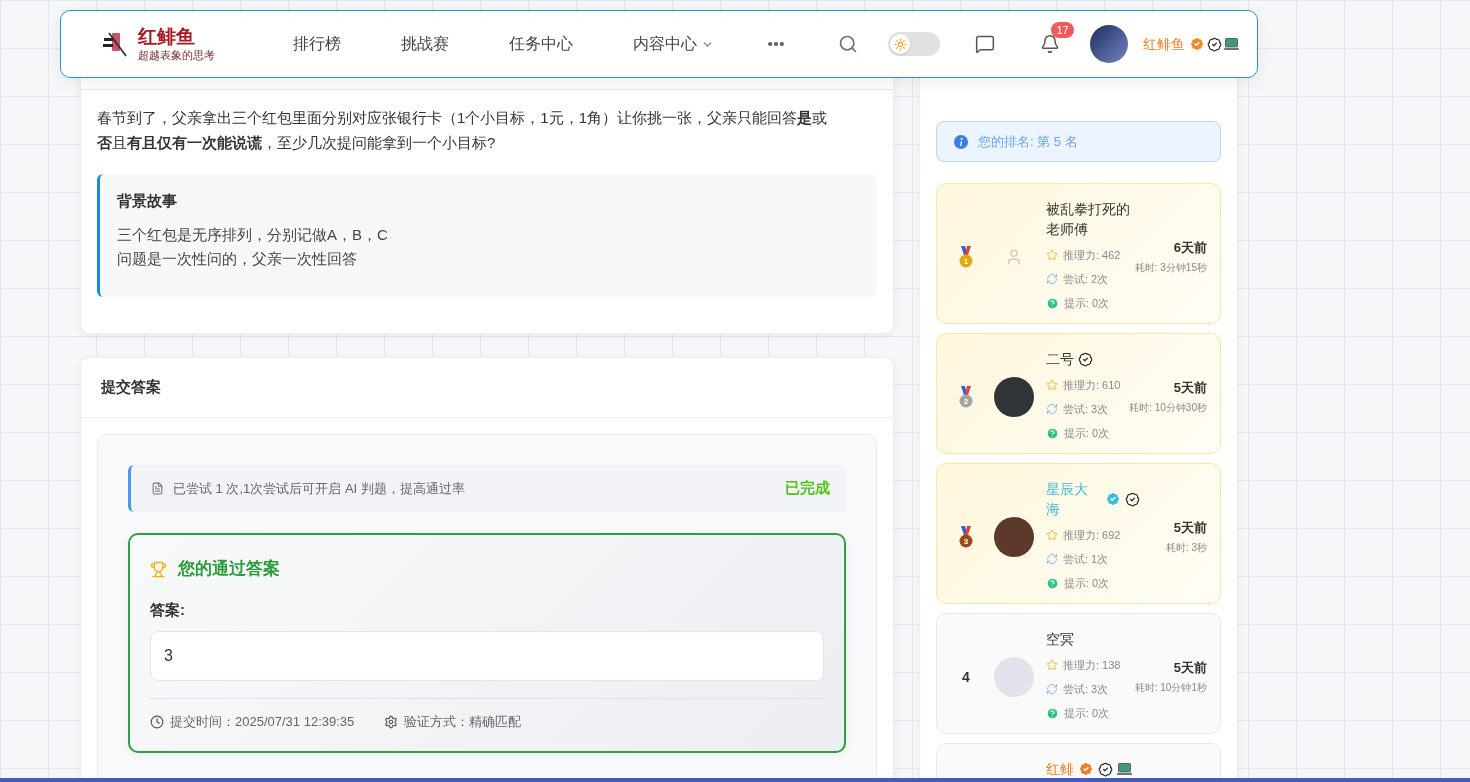 The height and width of the screenshot is (782, 1470). Describe the element at coordinates (900, 44) in the screenshot. I see `sun-icon` at that location.